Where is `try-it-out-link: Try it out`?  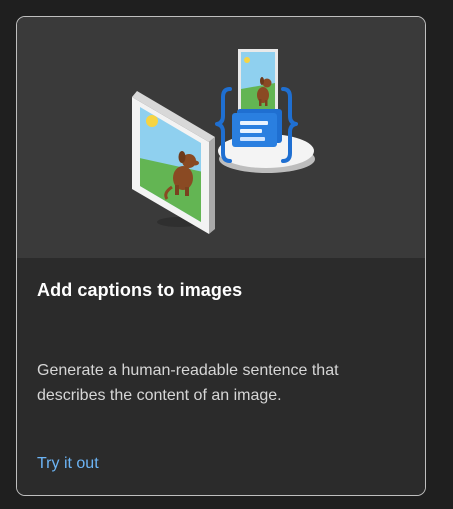
try-it-out-link: Try it out is located at coordinates (68, 464).